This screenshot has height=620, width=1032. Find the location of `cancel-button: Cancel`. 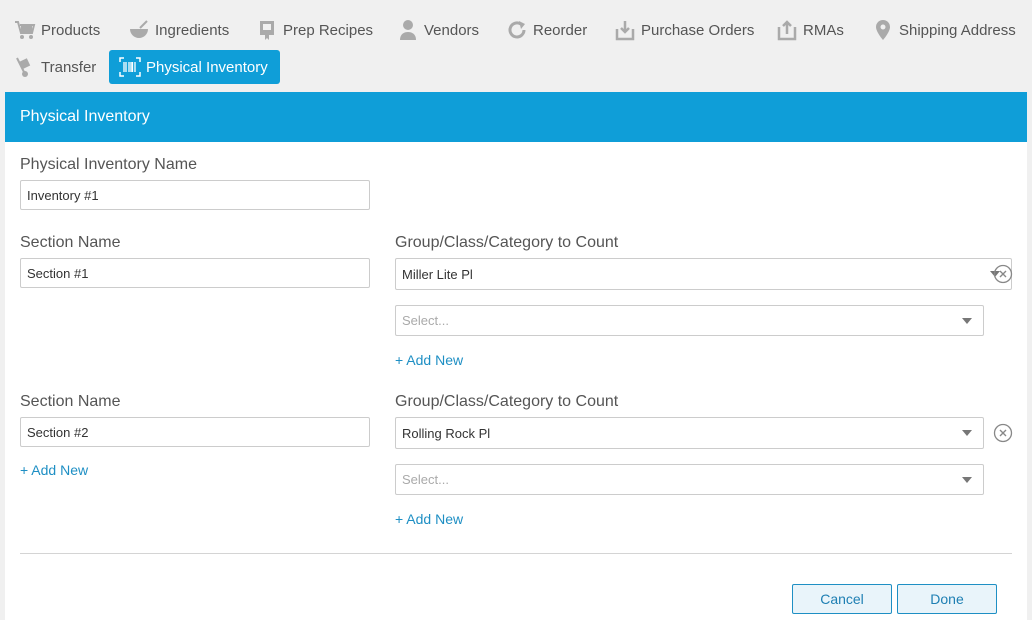

cancel-button: Cancel is located at coordinates (842, 599).